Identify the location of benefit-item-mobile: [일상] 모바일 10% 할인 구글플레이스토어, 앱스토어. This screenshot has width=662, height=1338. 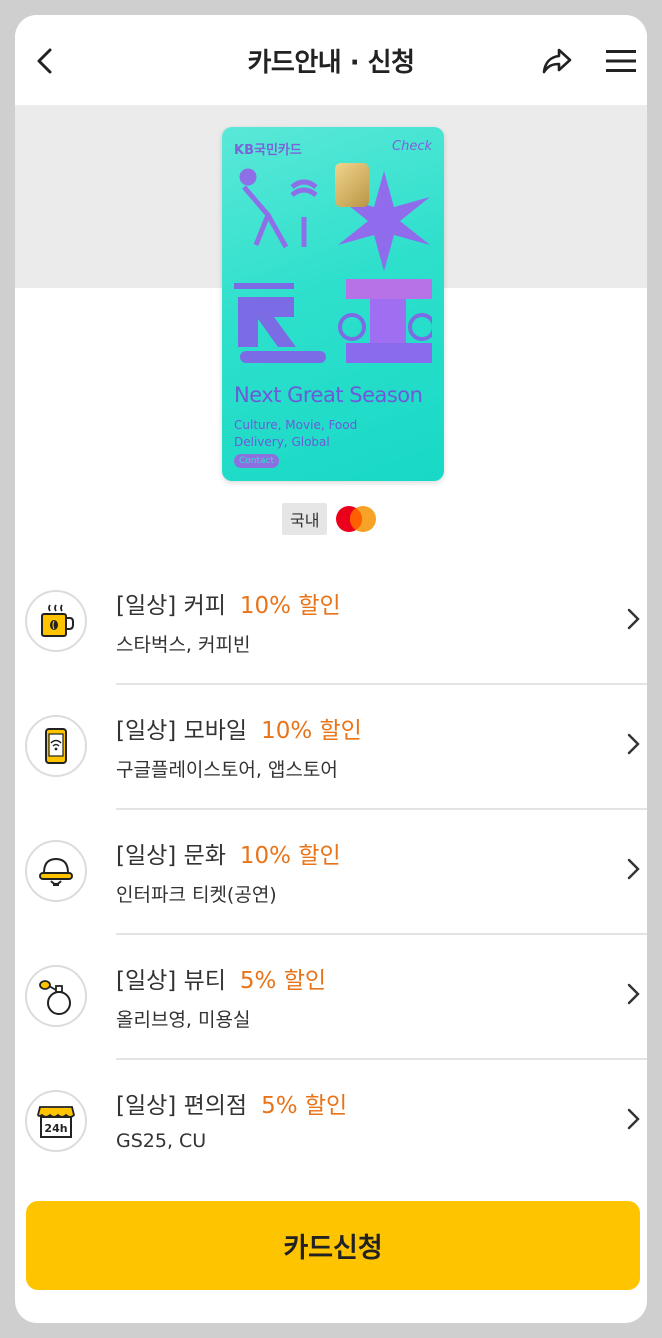
(331, 747).